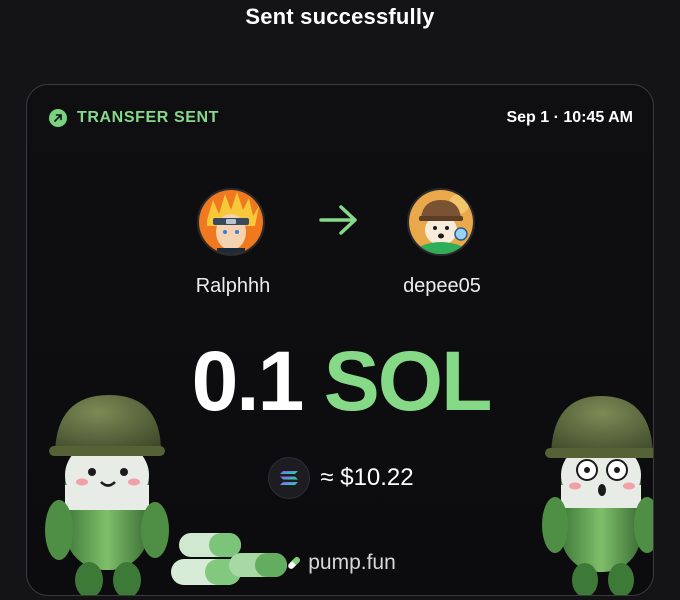 This screenshot has height=600, width=680. I want to click on amount-value: 0.1, so click(248, 381).